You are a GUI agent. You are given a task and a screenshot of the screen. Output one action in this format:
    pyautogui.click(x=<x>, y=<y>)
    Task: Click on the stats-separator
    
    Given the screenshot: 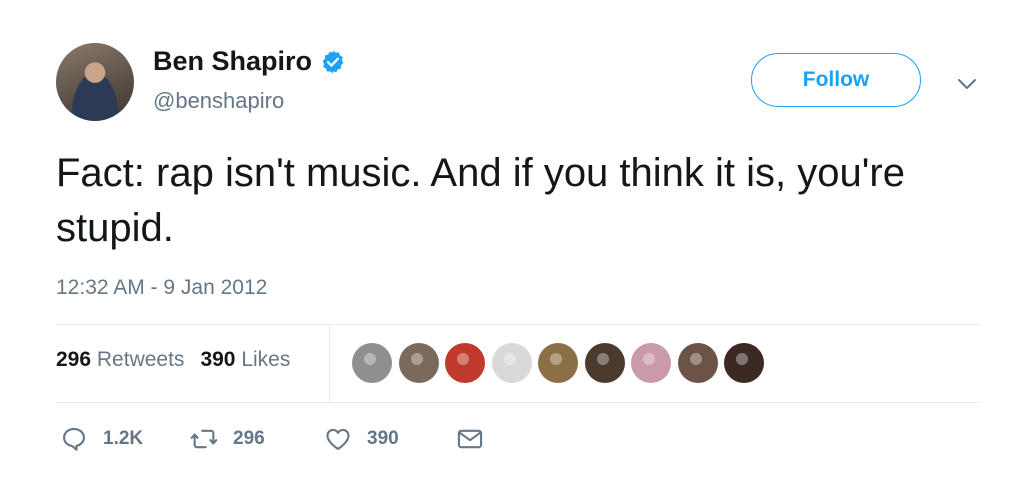 What is the action you would take?
    pyautogui.click(x=329, y=363)
    